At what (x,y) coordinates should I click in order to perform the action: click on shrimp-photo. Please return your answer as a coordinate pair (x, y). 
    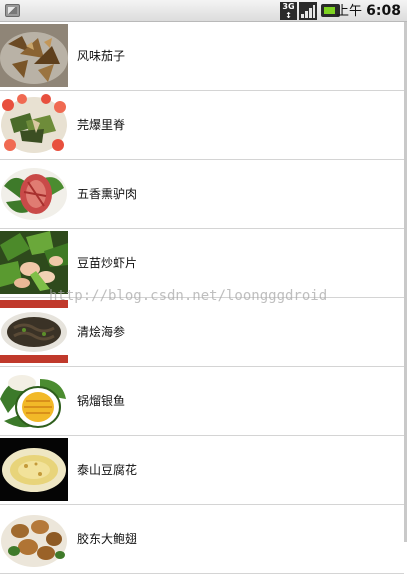
    Looking at the image, I should click on (34, 262).